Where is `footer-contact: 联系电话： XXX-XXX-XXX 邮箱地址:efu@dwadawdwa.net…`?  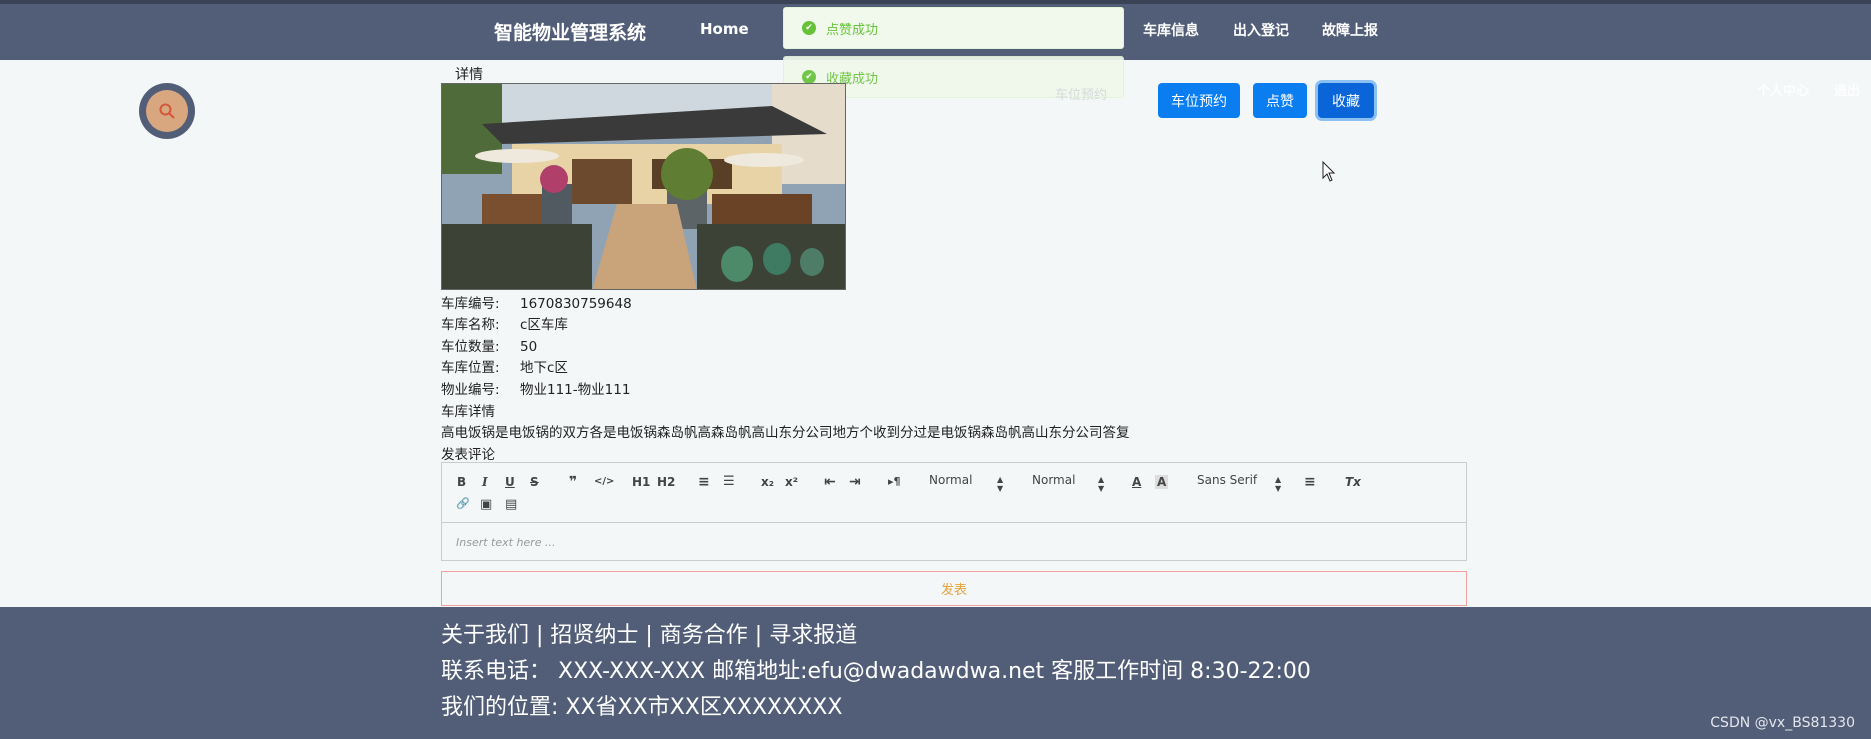 footer-contact: 联系电话： XXX-XXX-XXX 邮箱地址:efu@dwadawdwa.net… is located at coordinates (876, 671).